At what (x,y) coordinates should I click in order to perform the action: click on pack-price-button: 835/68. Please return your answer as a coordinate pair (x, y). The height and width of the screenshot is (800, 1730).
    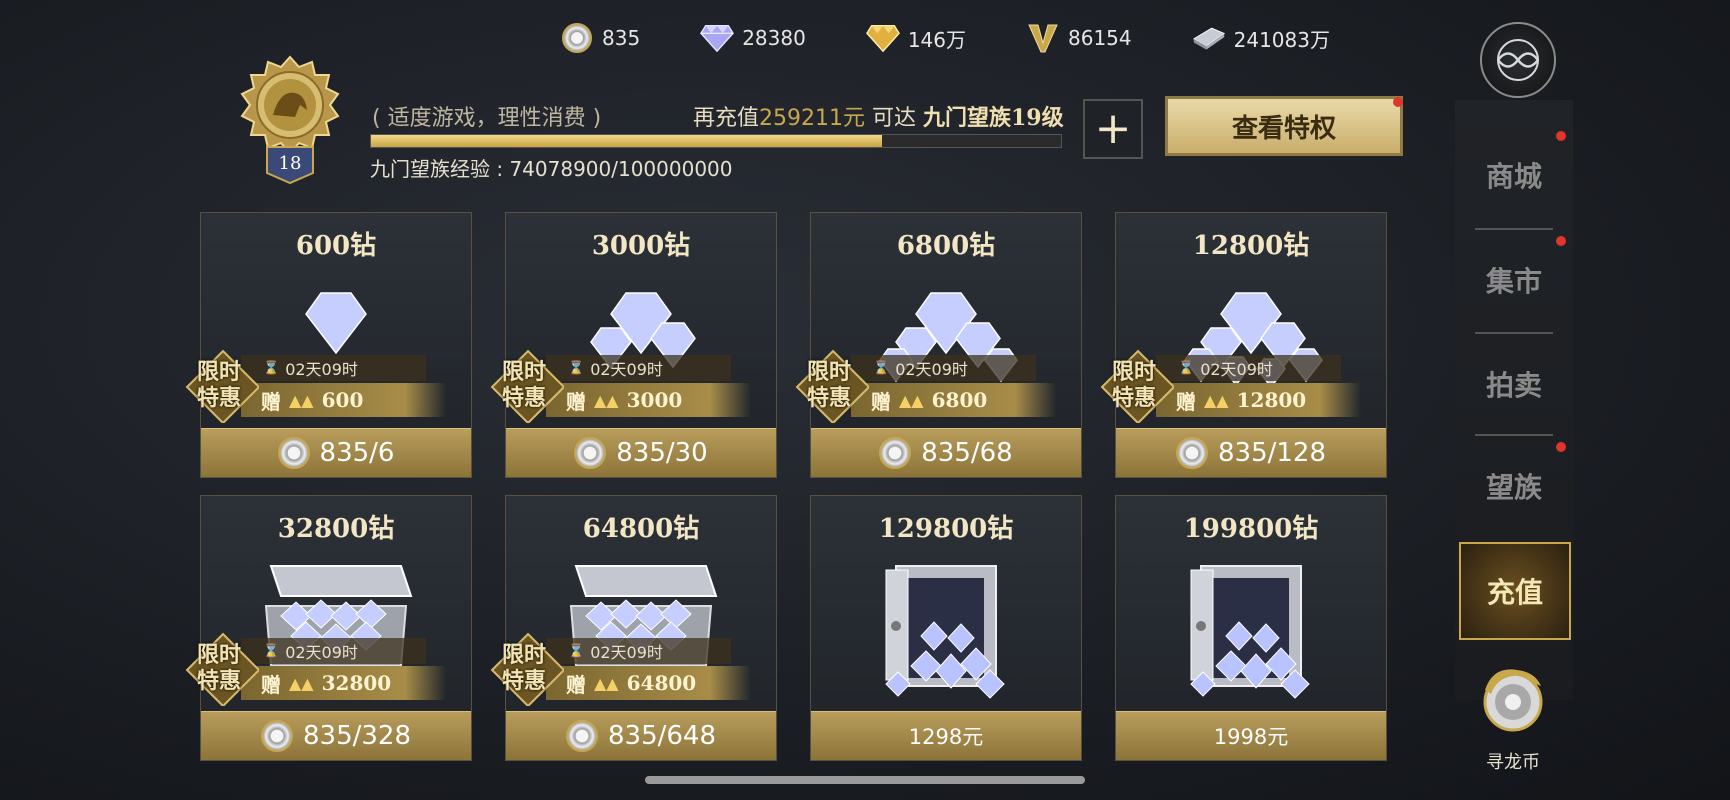
    Looking at the image, I should click on (946, 452).